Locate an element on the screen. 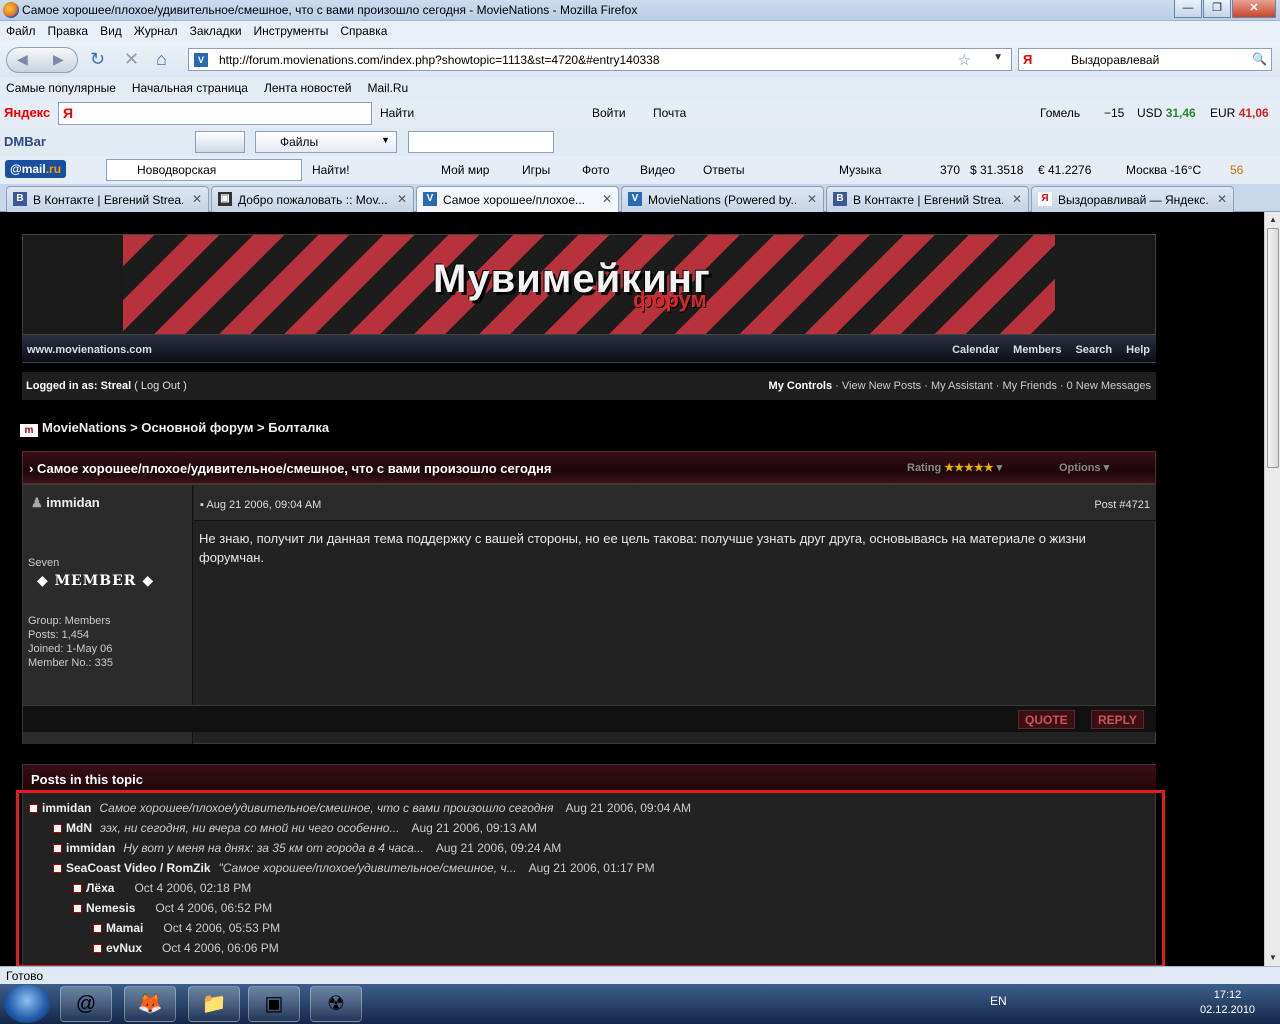 This screenshot has height=1024, width=1280. quote-button: QUOTE is located at coordinates (1046, 719).